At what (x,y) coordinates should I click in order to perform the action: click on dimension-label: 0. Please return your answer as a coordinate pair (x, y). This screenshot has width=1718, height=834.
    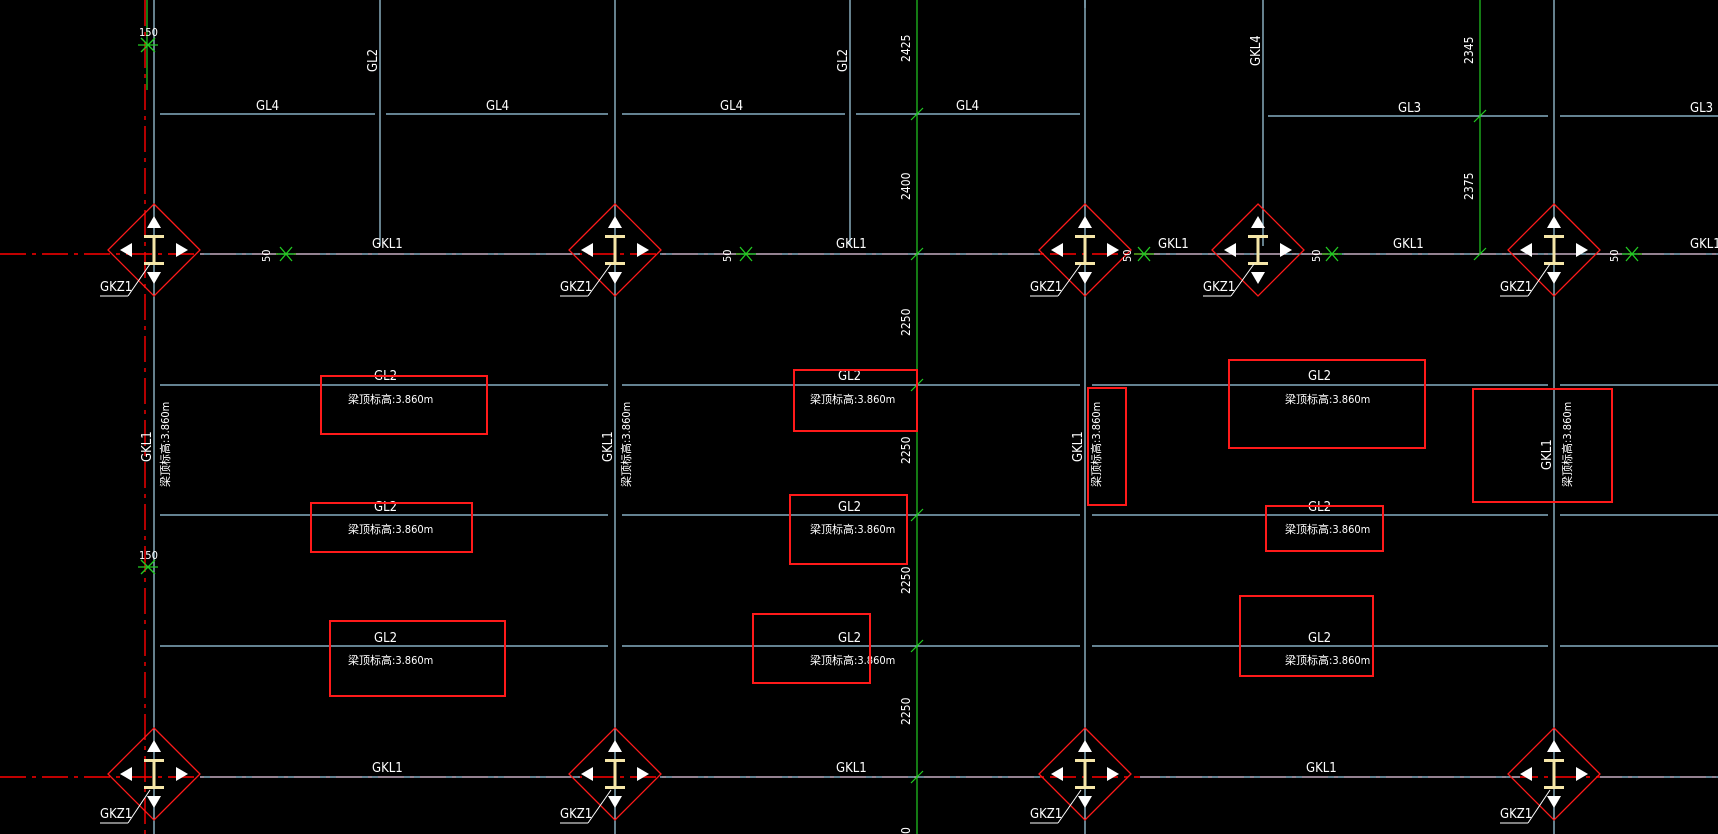
    Looking at the image, I should click on (906, 830).